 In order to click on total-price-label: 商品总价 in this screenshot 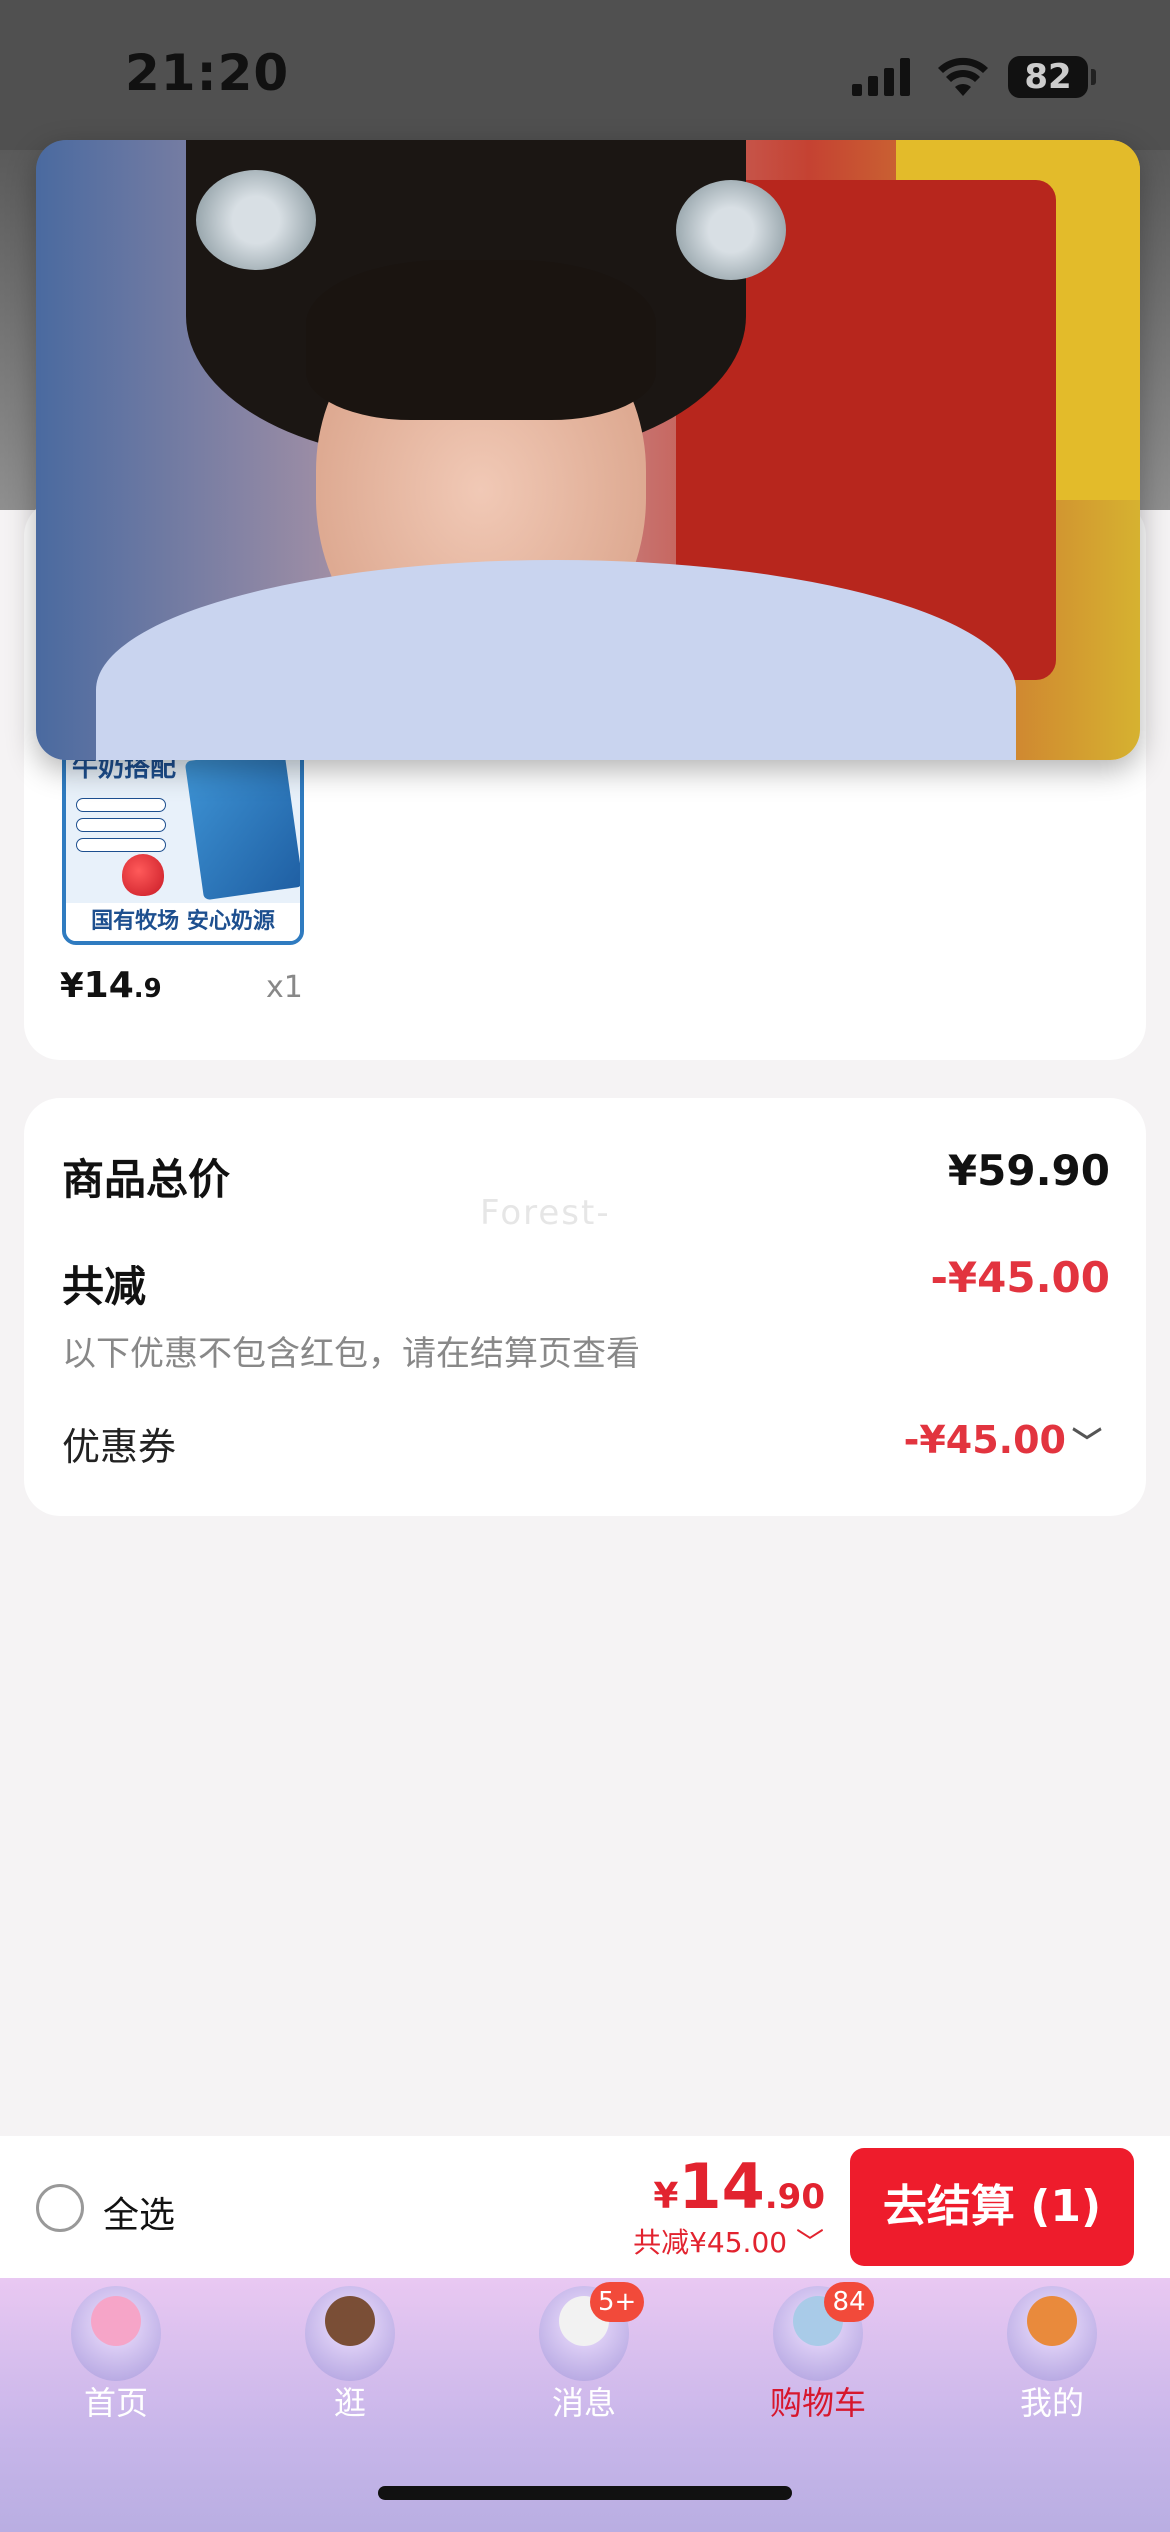, I will do `click(146, 1179)`.